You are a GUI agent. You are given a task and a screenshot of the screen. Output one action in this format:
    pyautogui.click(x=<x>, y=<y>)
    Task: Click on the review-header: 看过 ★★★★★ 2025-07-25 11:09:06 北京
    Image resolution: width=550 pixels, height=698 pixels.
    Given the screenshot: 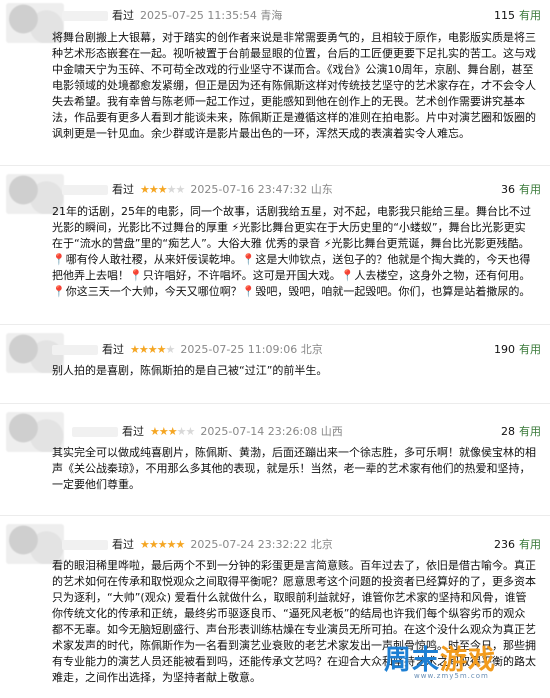 What is the action you would take?
    pyautogui.click(x=187, y=350)
    